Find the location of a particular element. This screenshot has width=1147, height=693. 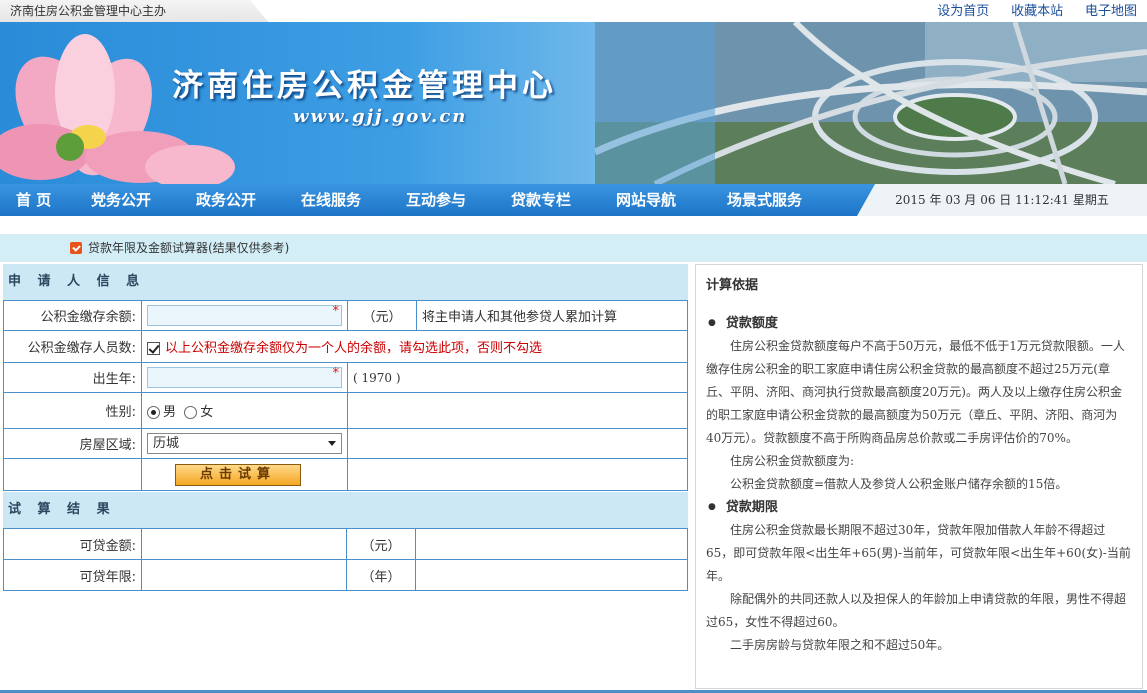

chevron-down-icon is located at coordinates (332, 443).